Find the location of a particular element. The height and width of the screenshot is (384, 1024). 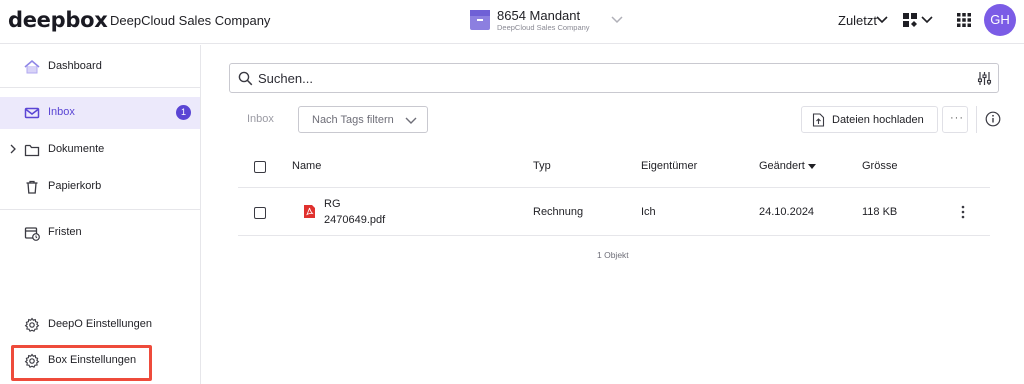

recent-menu: Zuletzt is located at coordinates (857, 20).